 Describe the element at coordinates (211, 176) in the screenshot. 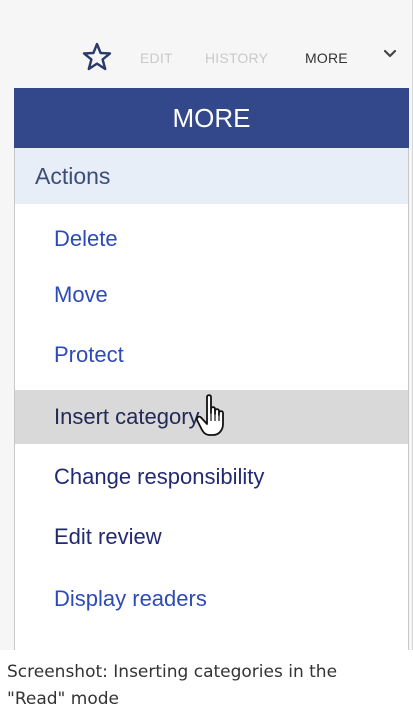

I see `actions-section-label: Actions` at that location.